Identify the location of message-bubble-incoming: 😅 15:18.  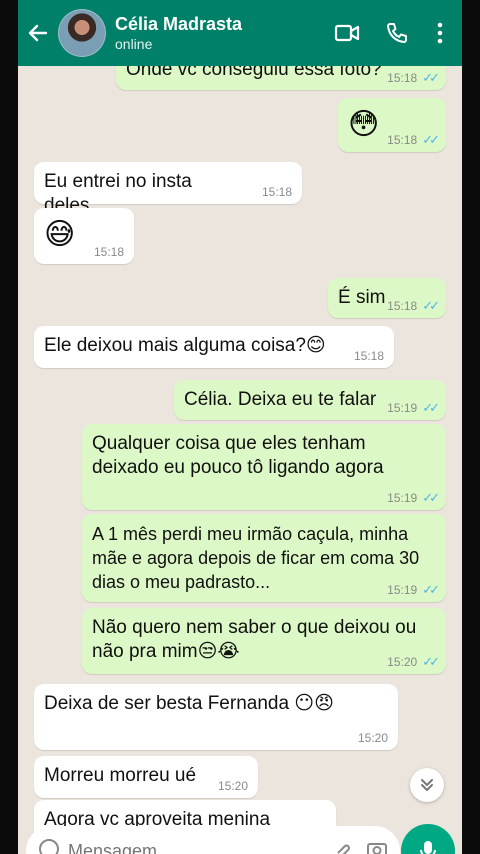
(84, 236).